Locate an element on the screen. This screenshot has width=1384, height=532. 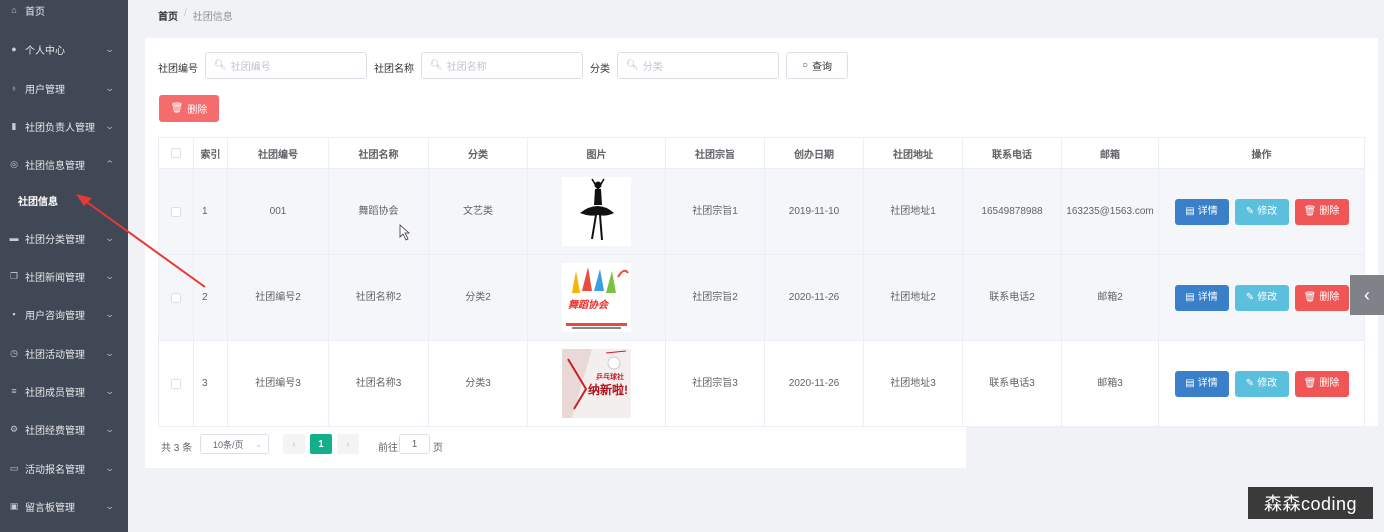
cell-name: 舞蹈协会 is located at coordinates (379, 212).